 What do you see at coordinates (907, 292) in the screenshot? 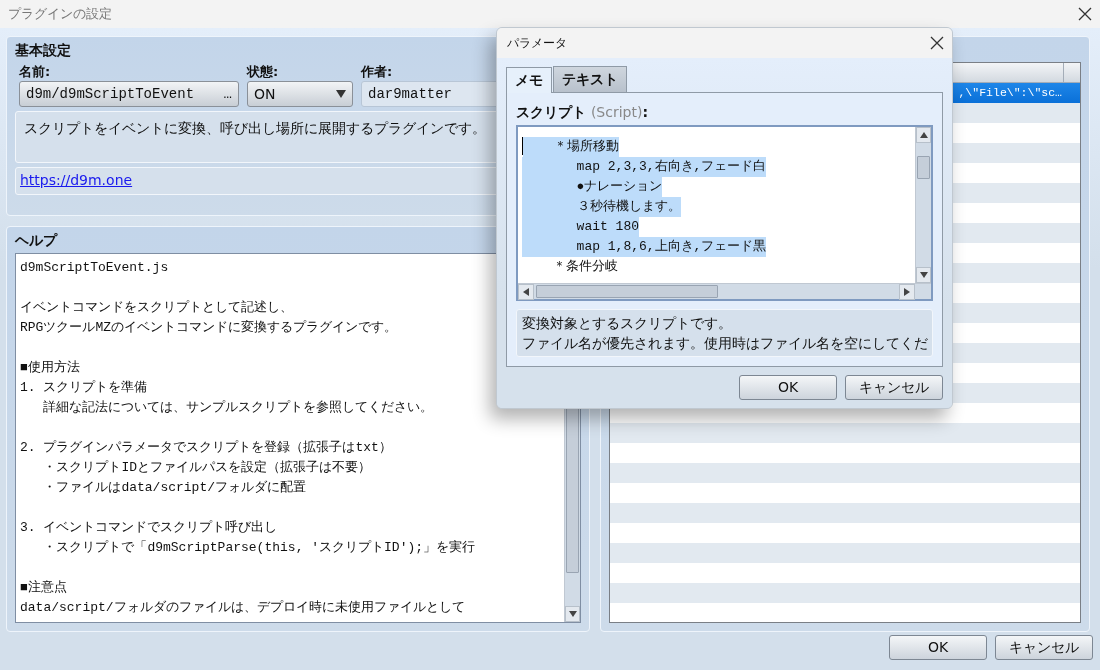
I see `scroll-right-icon` at bounding box center [907, 292].